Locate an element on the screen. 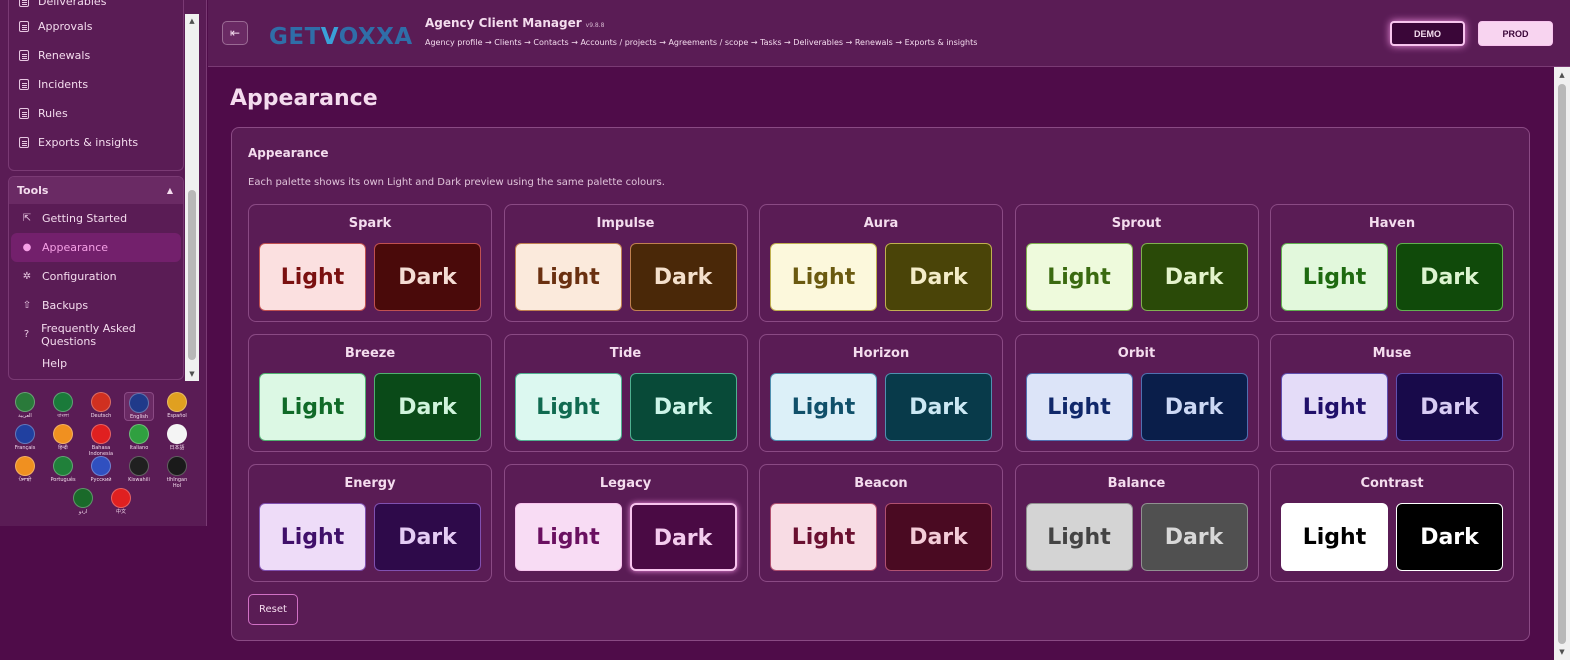 The height and width of the screenshot is (660, 1570). tools-label: Tools is located at coordinates (33, 190).